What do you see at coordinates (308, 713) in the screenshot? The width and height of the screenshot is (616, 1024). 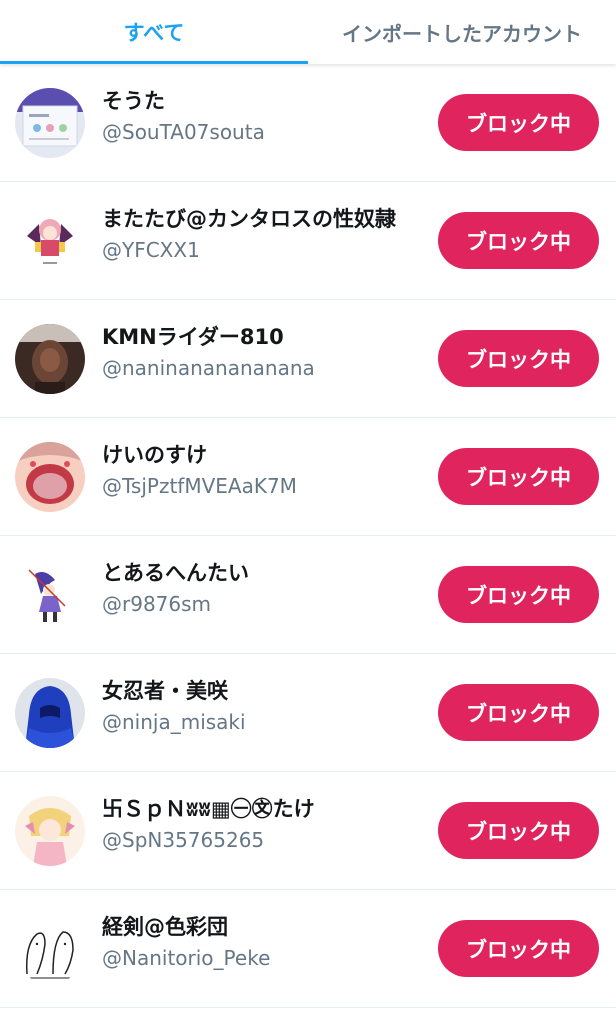 I see `list-item: 女忍者・美咲 @ninja_misaki ブロック中` at bounding box center [308, 713].